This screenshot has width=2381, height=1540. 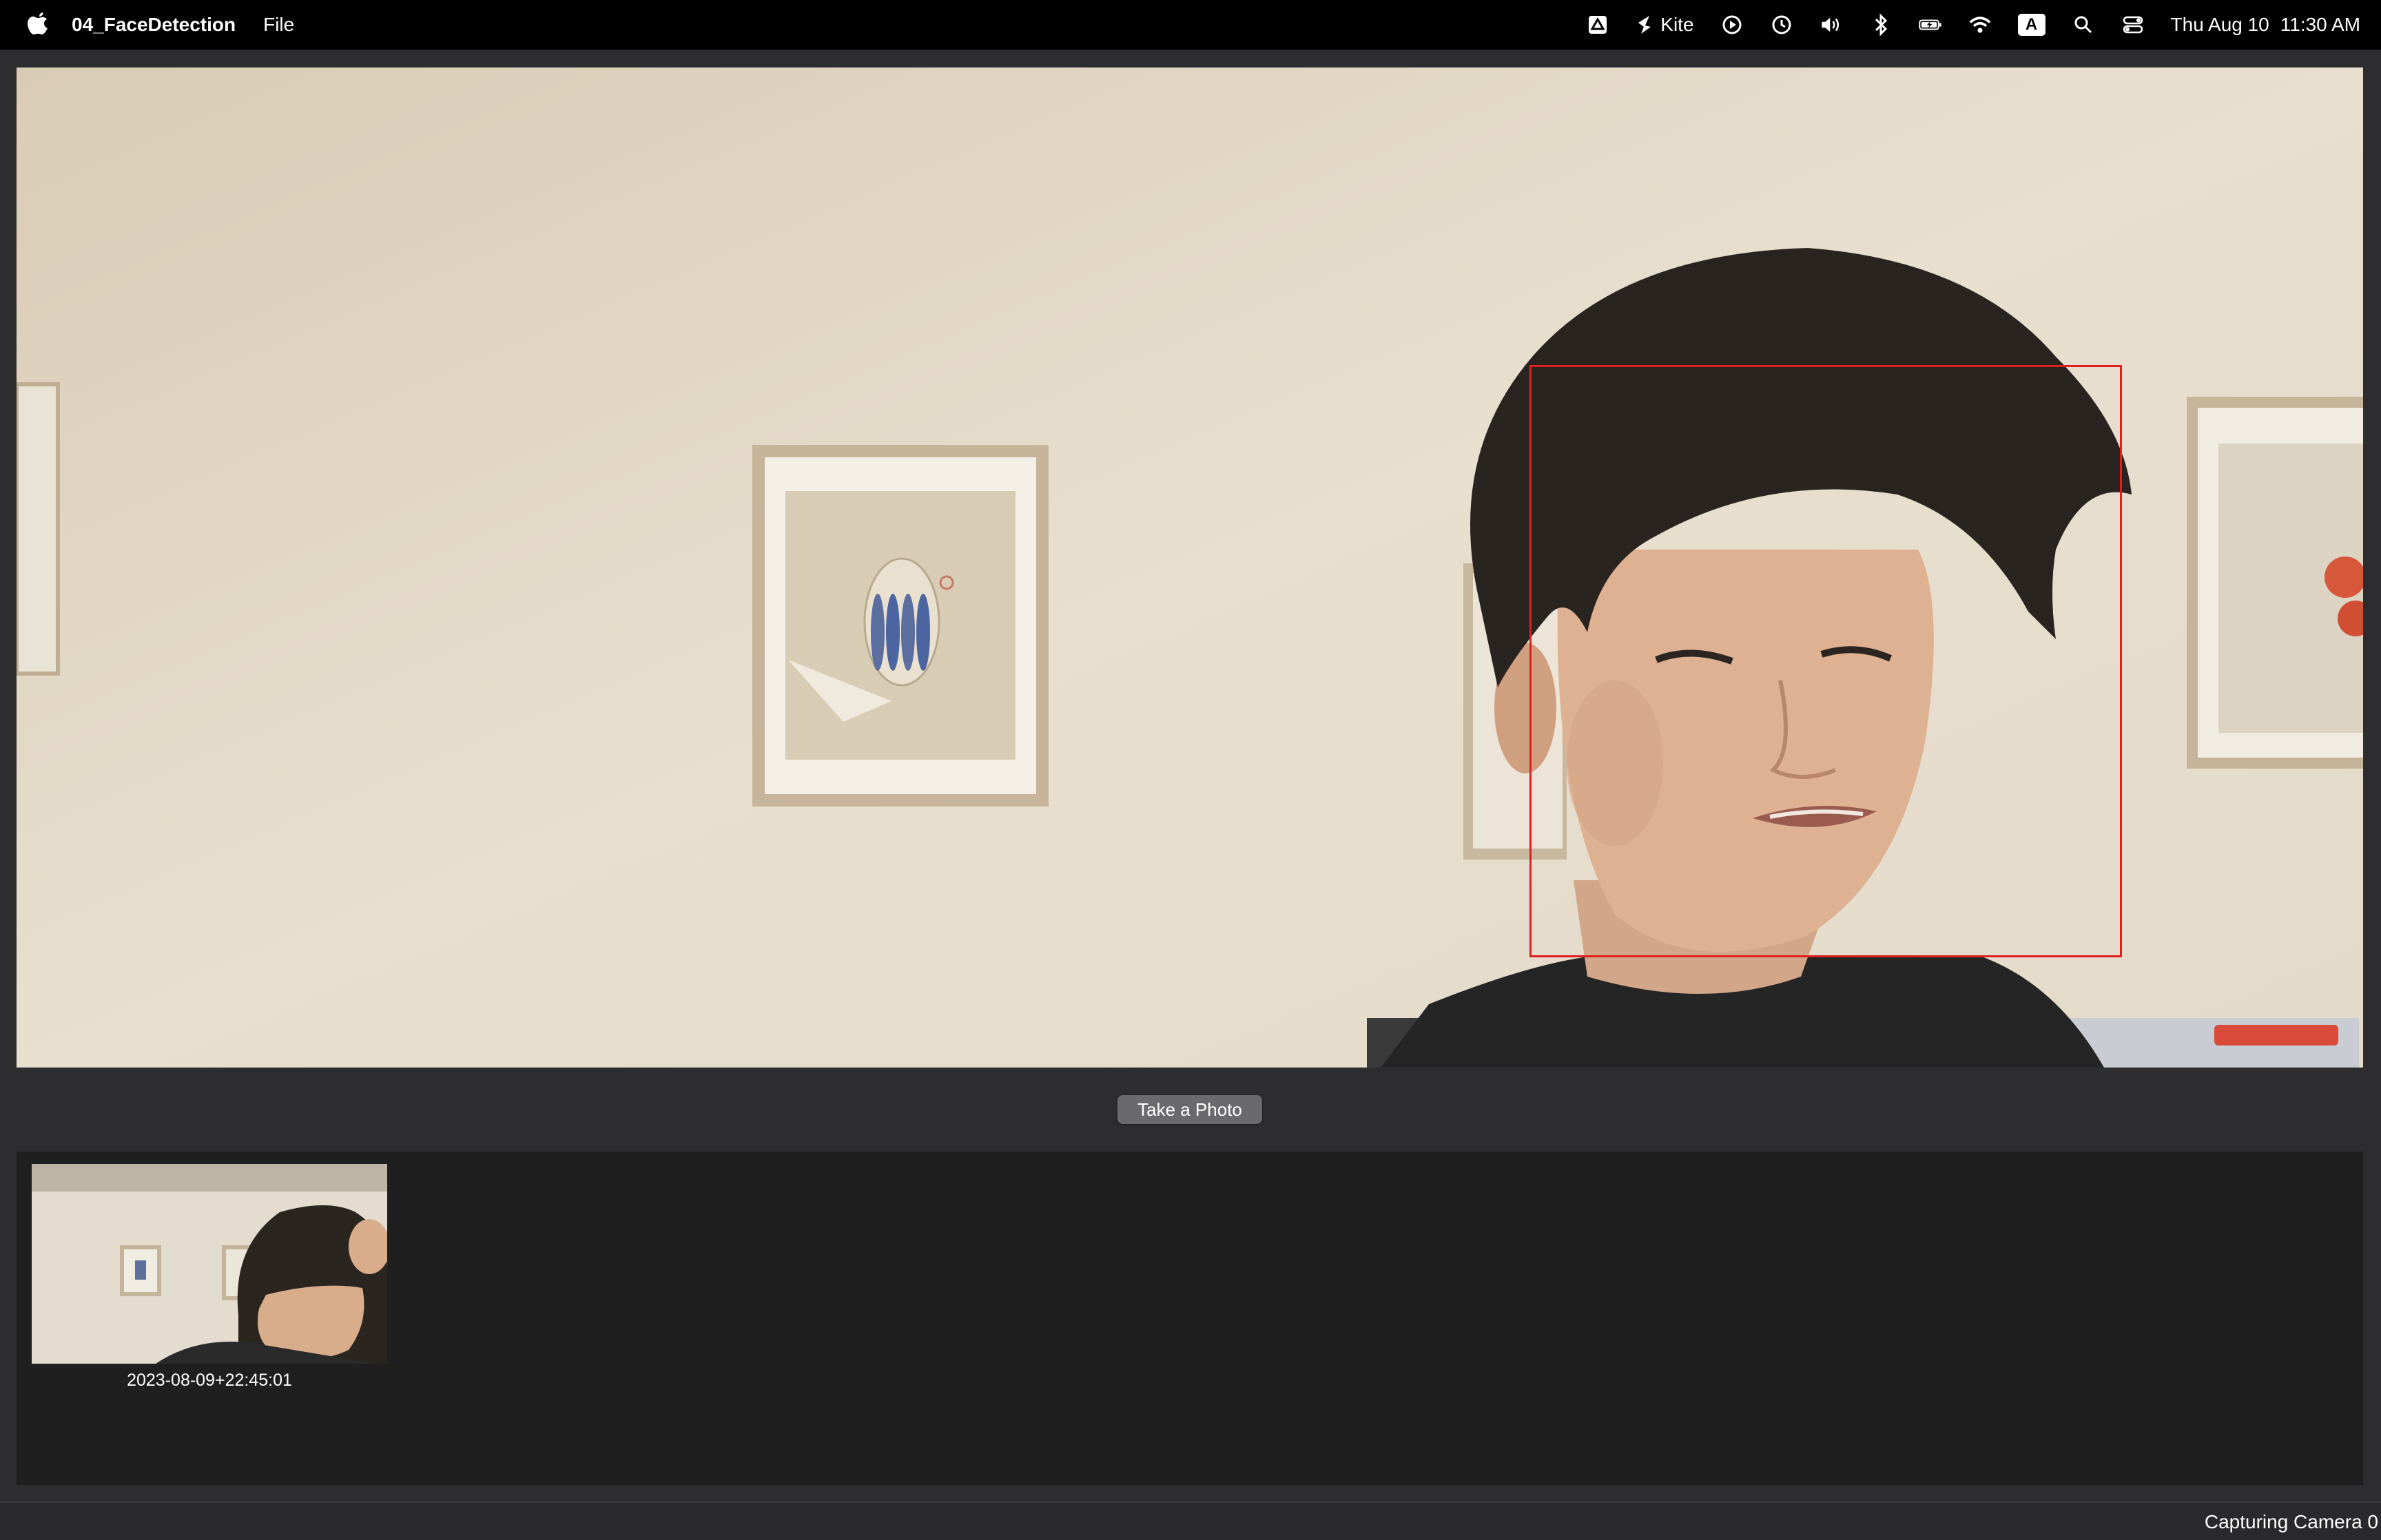 What do you see at coordinates (1782, 25) in the screenshot?
I see `time-machine-icon` at bounding box center [1782, 25].